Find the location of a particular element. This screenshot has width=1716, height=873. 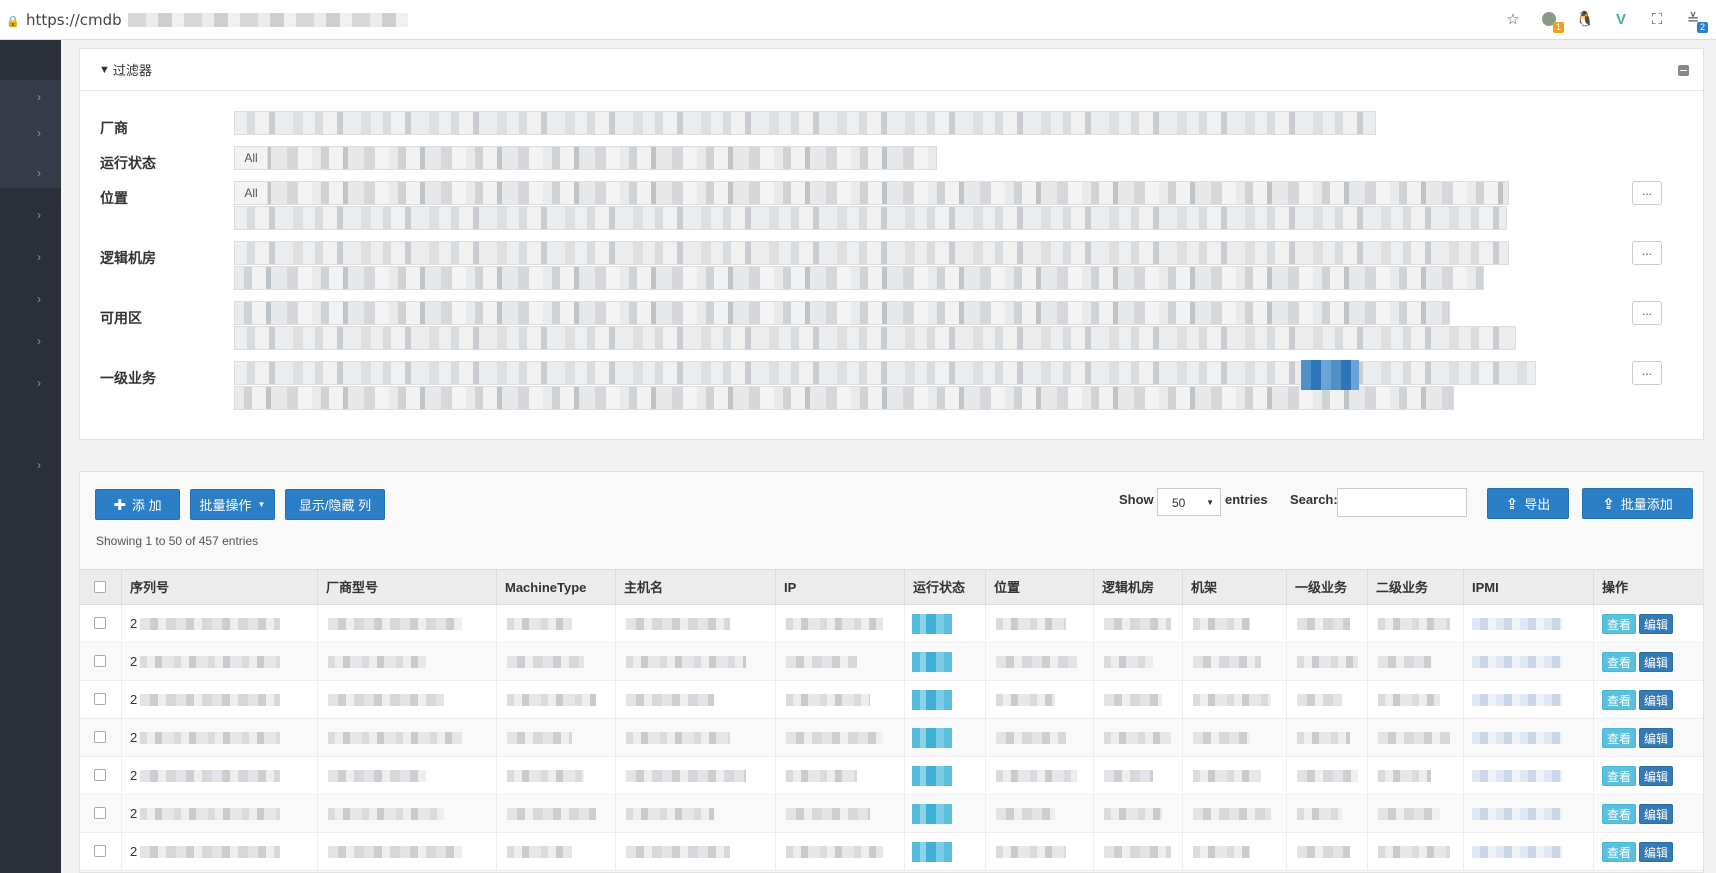

table-cell: 2 is located at coordinates (220, 700).